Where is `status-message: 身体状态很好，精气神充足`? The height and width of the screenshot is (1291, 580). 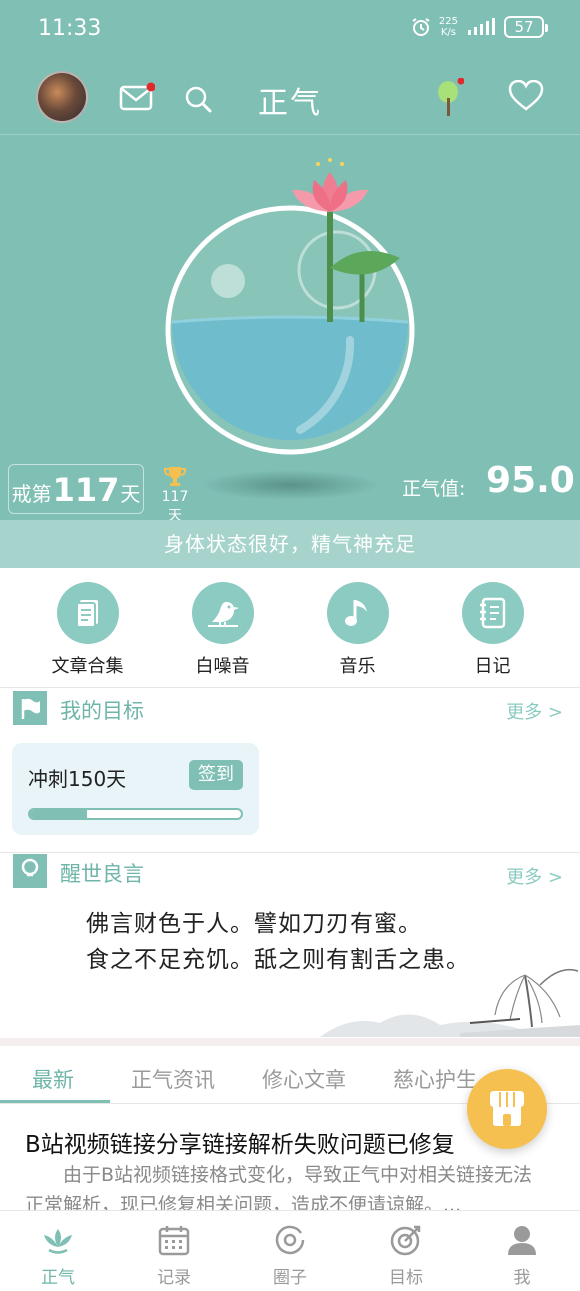 status-message: 身体状态很好，精气神充足 is located at coordinates (290, 544).